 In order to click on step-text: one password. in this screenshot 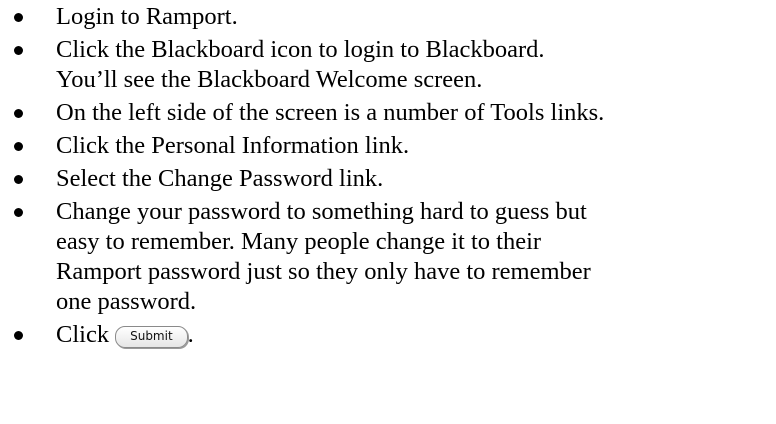, I will do `click(126, 301)`.